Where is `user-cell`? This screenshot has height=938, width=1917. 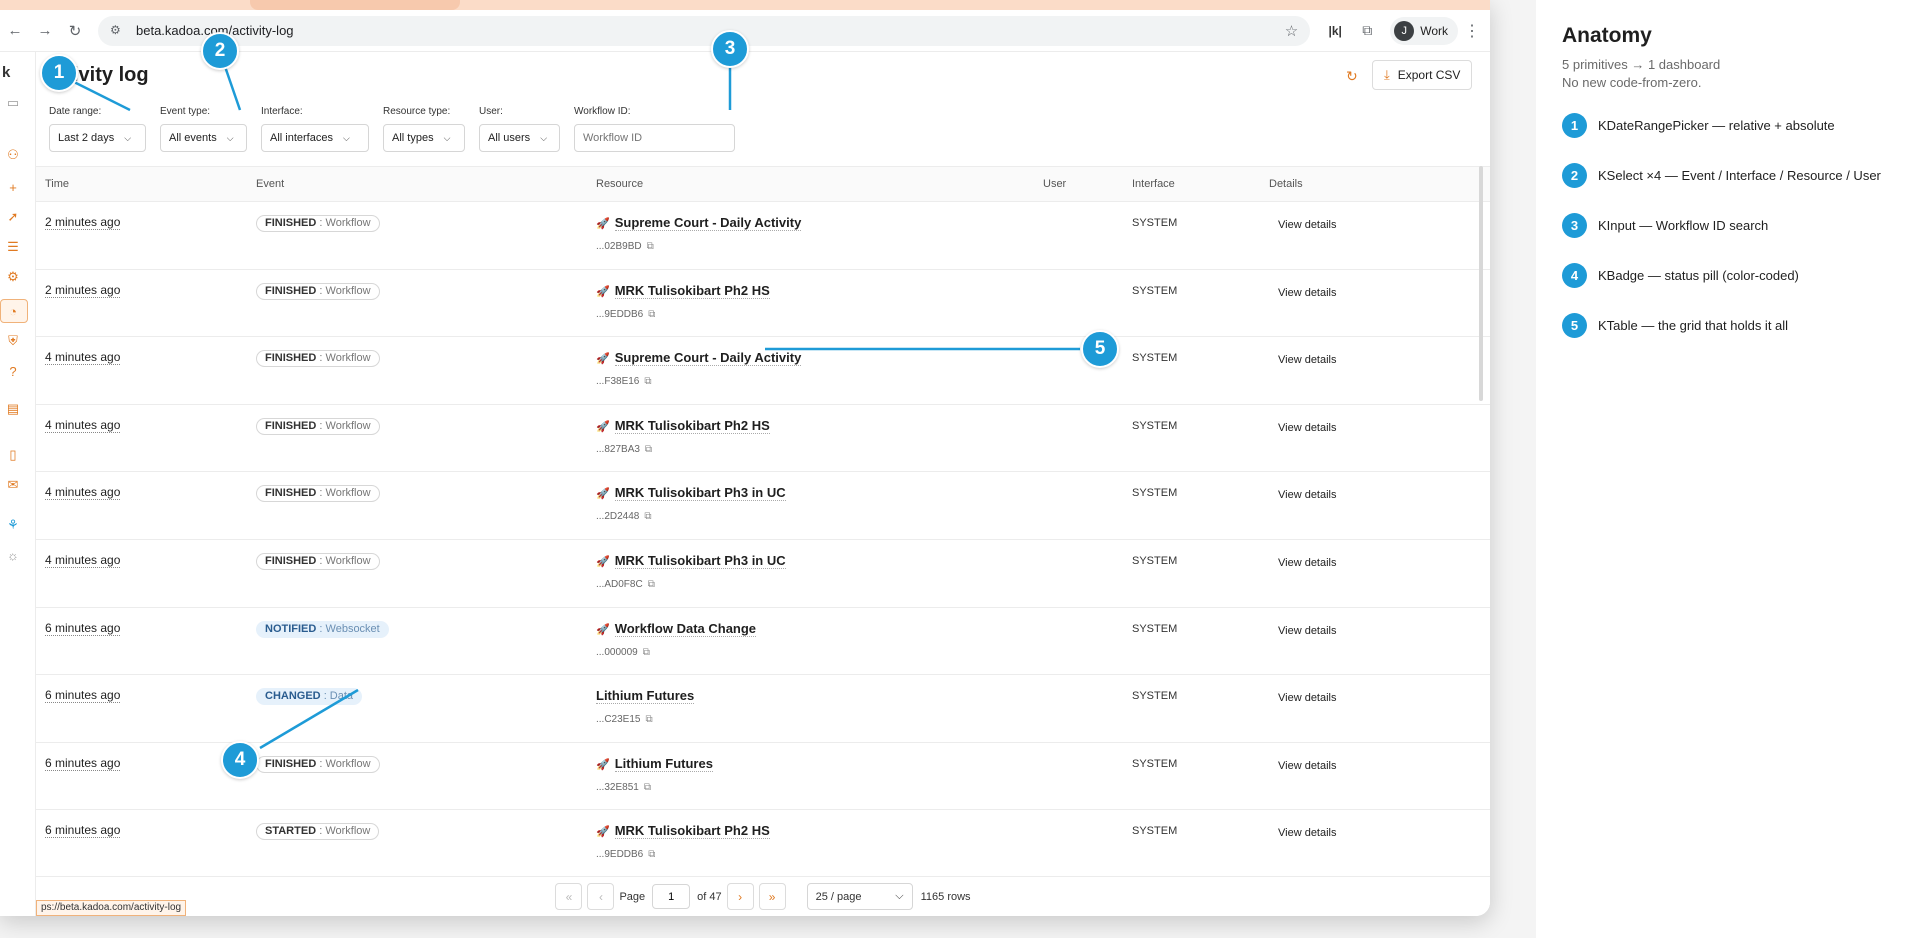 user-cell is located at coordinates (1087, 641).